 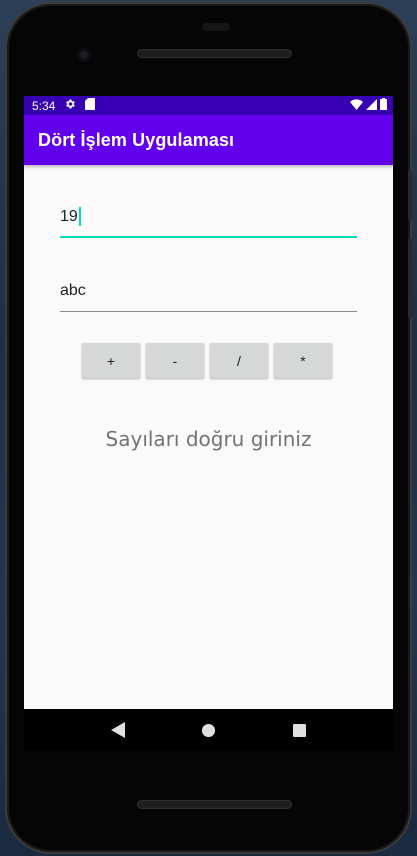 I want to click on settings-icon, so click(x=70, y=105).